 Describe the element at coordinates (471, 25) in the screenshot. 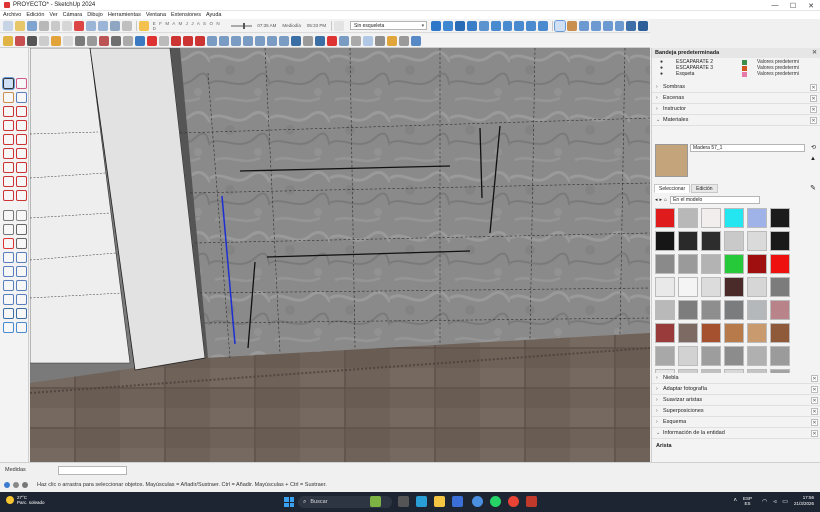

I see `extension-warehouse-icon` at that location.